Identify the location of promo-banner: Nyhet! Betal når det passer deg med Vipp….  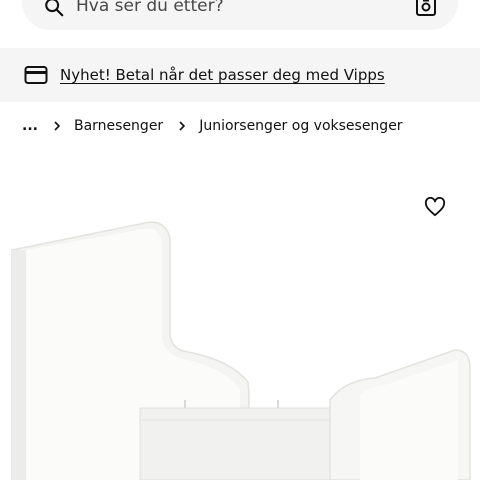
(240, 75).